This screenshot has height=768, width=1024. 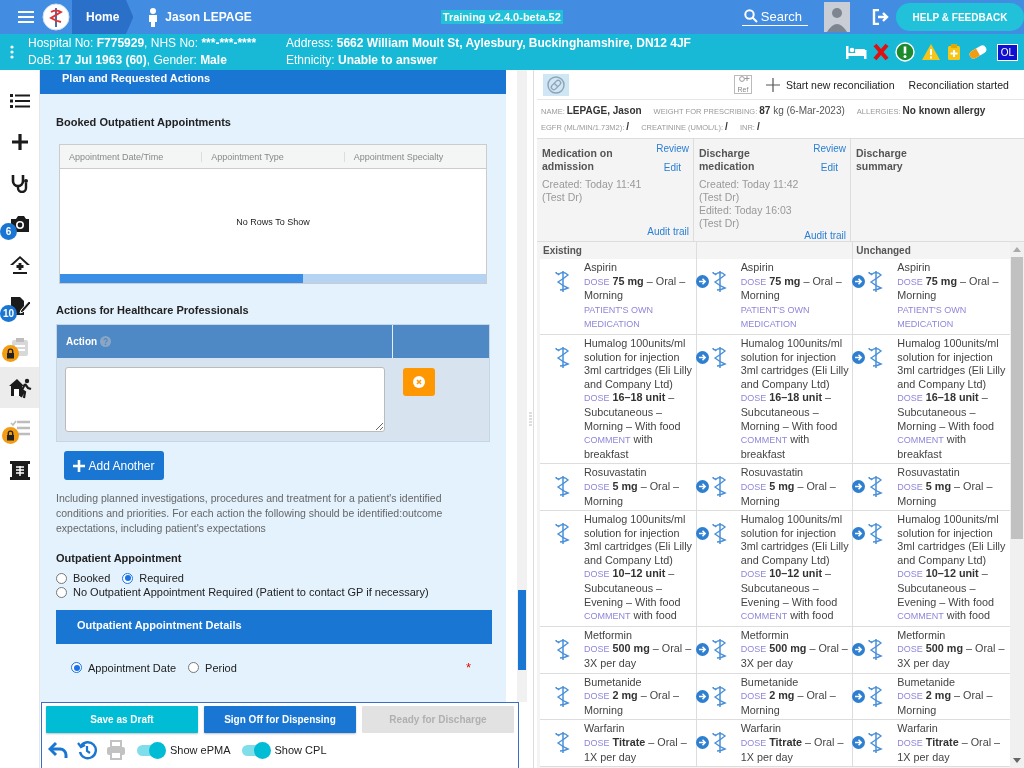 I want to click on count-badge: 6, so click(x=8, y=231).